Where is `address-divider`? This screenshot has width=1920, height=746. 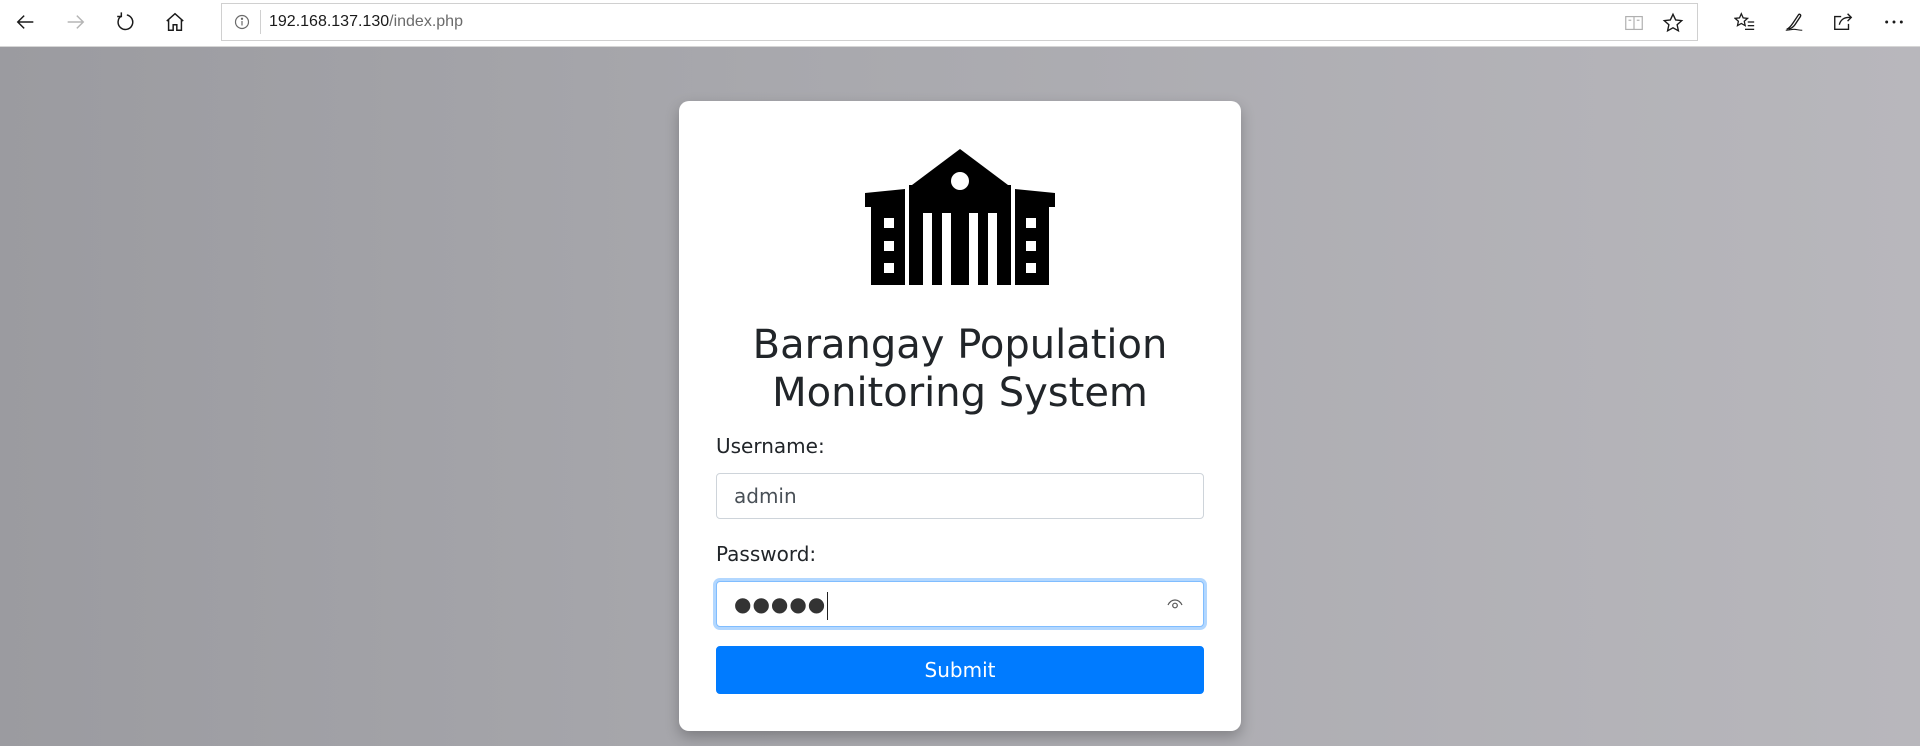 address-divider is located at coordinates (260, 22).